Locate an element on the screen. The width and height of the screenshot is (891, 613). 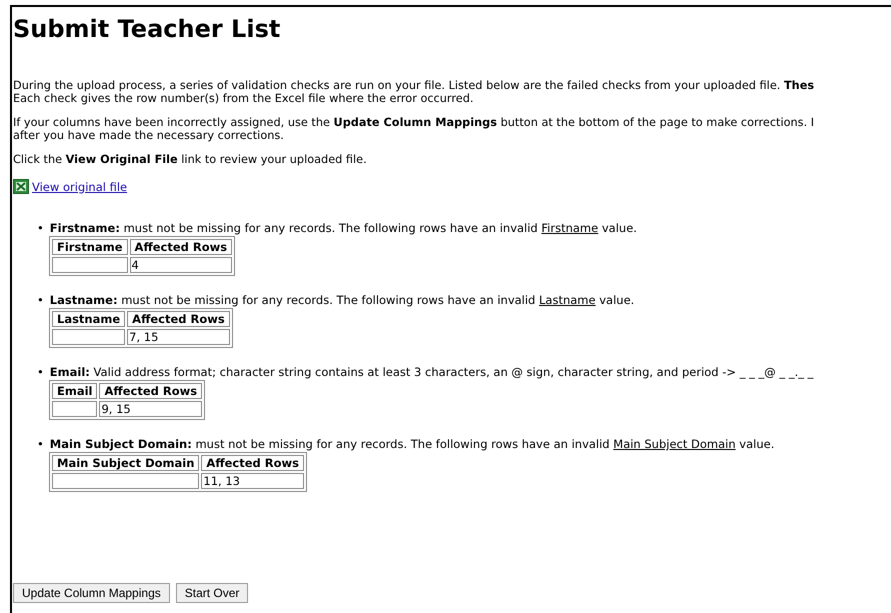
column-header: Lastname is located at coordinates (89, 319).